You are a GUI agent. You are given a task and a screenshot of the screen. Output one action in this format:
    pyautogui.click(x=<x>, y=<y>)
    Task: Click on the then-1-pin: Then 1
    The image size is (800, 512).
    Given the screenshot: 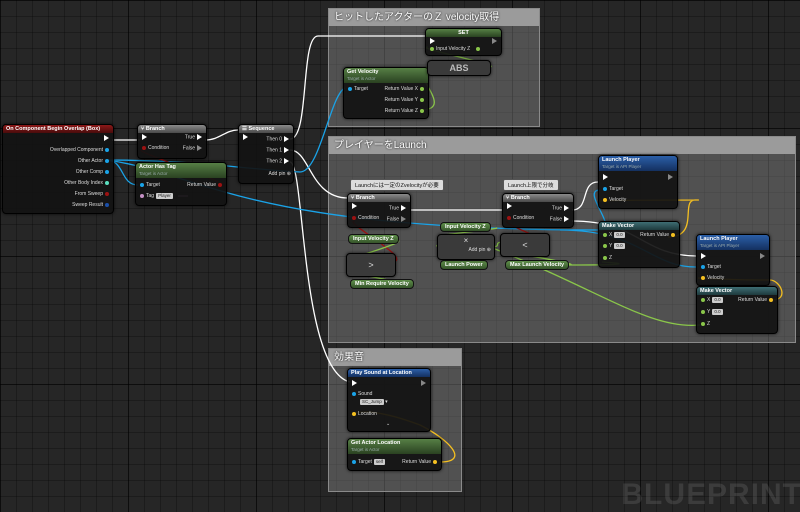 What is the action you would take?
    pyautogui.click(x=278, y=150)
    